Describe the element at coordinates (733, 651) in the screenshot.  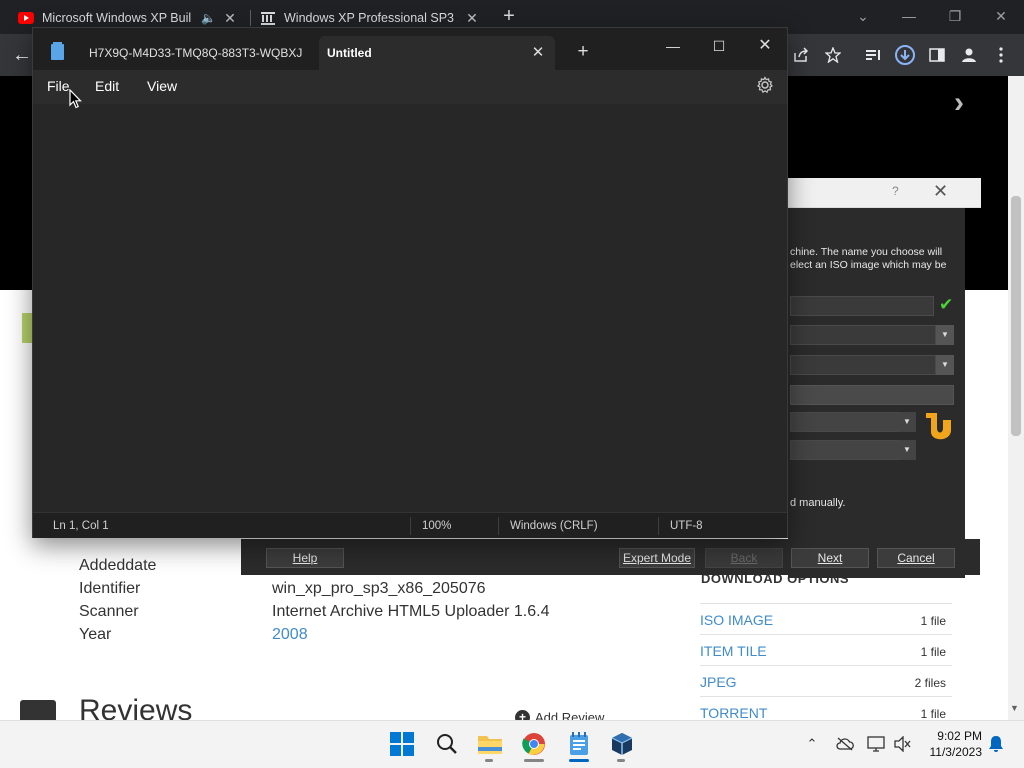
I see `download-option-link: ITEM TILE` at that location.